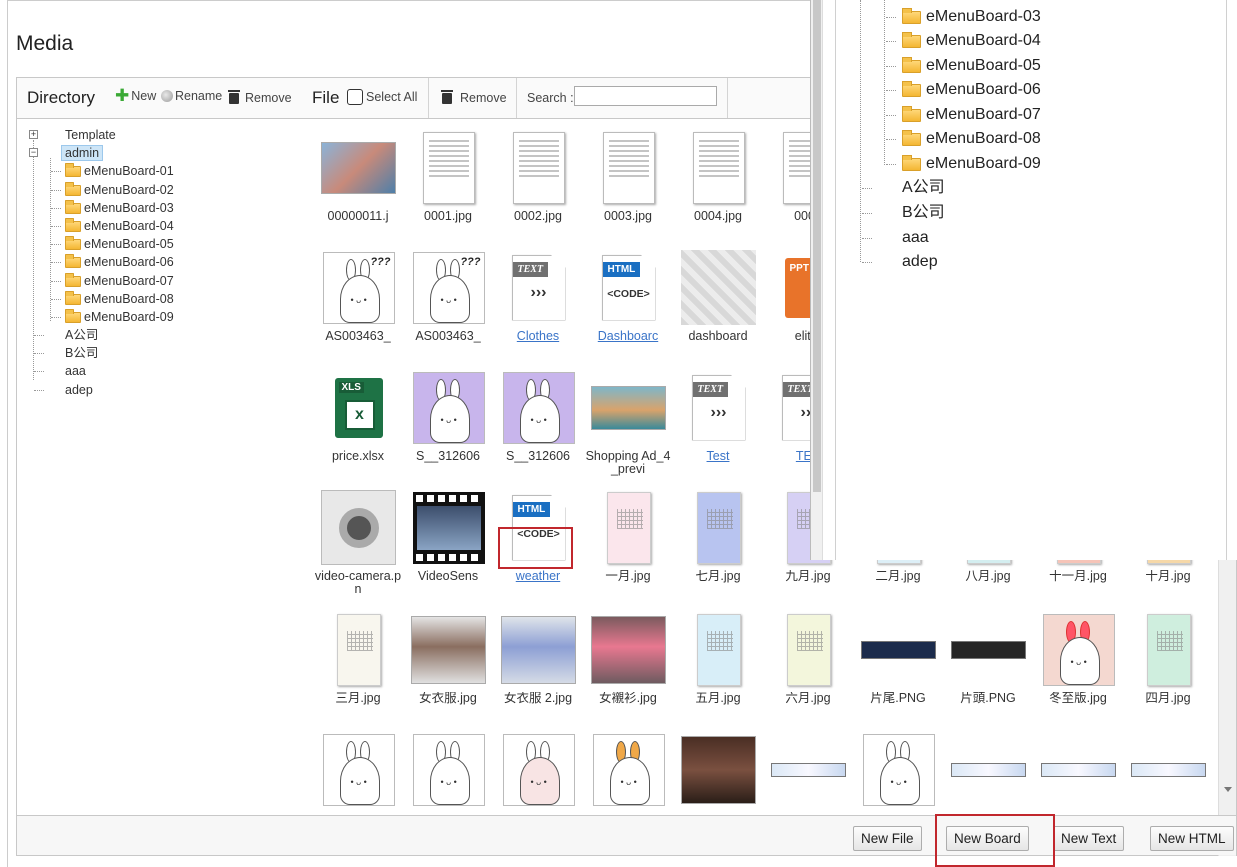  What do you see at coordinates (817, 246) in the screenshot?
I see `overlay-scrollbar-thumb` at bounding box center [817, 246].